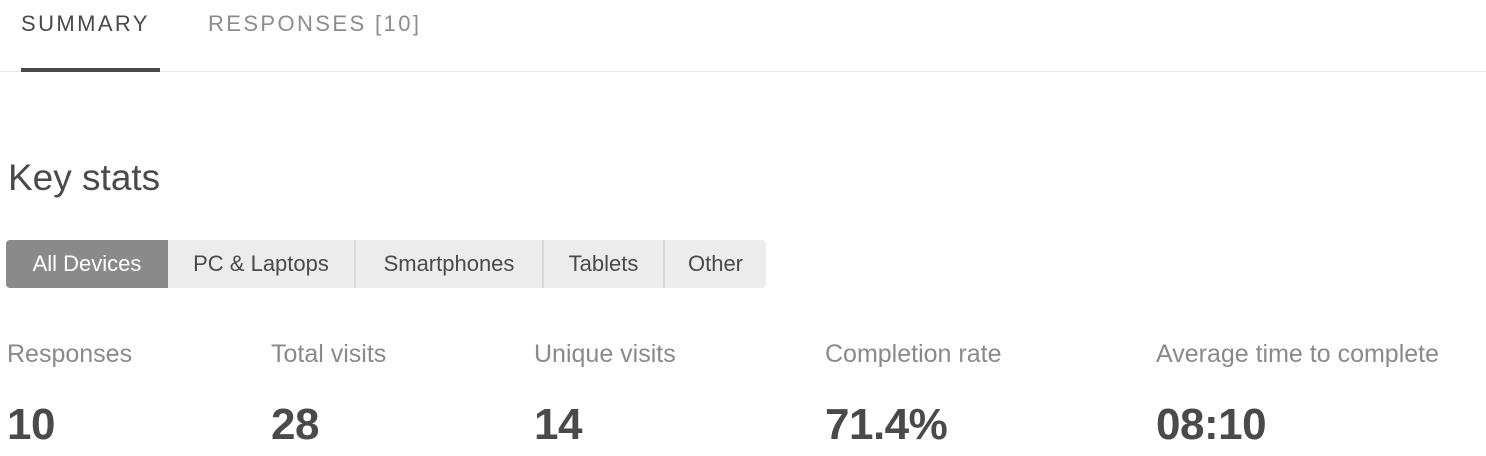  I want to click on tab-summary: SUMMARY, so click(85, 24).